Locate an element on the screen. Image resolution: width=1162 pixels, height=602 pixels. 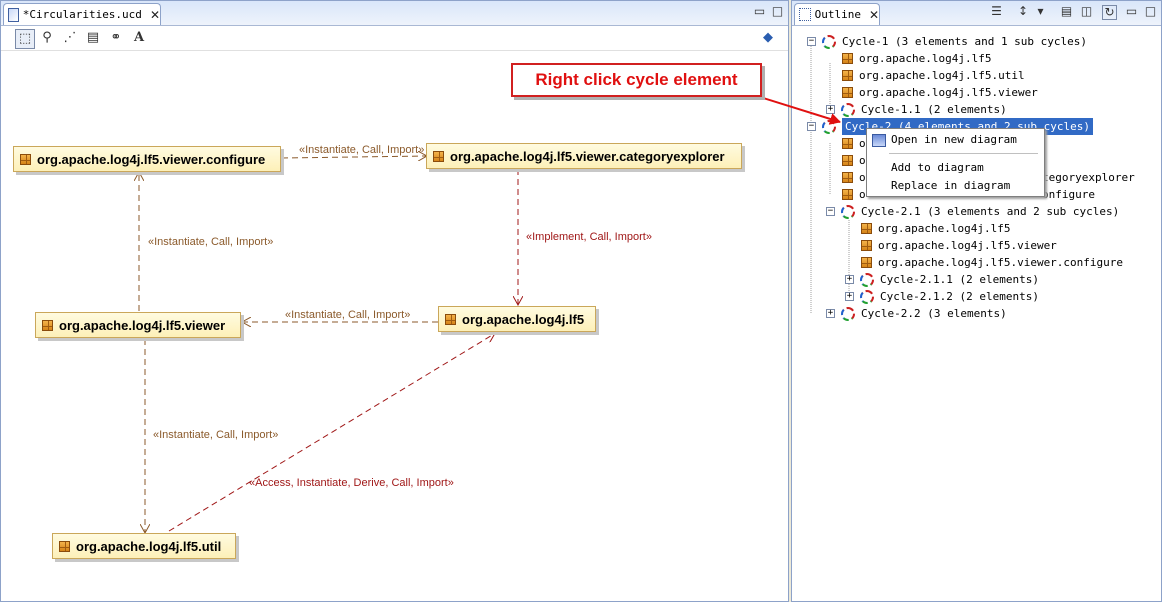
node-configure: org.apache.log4j.lf5.viewer.configure is located at coordinates (147, 159).